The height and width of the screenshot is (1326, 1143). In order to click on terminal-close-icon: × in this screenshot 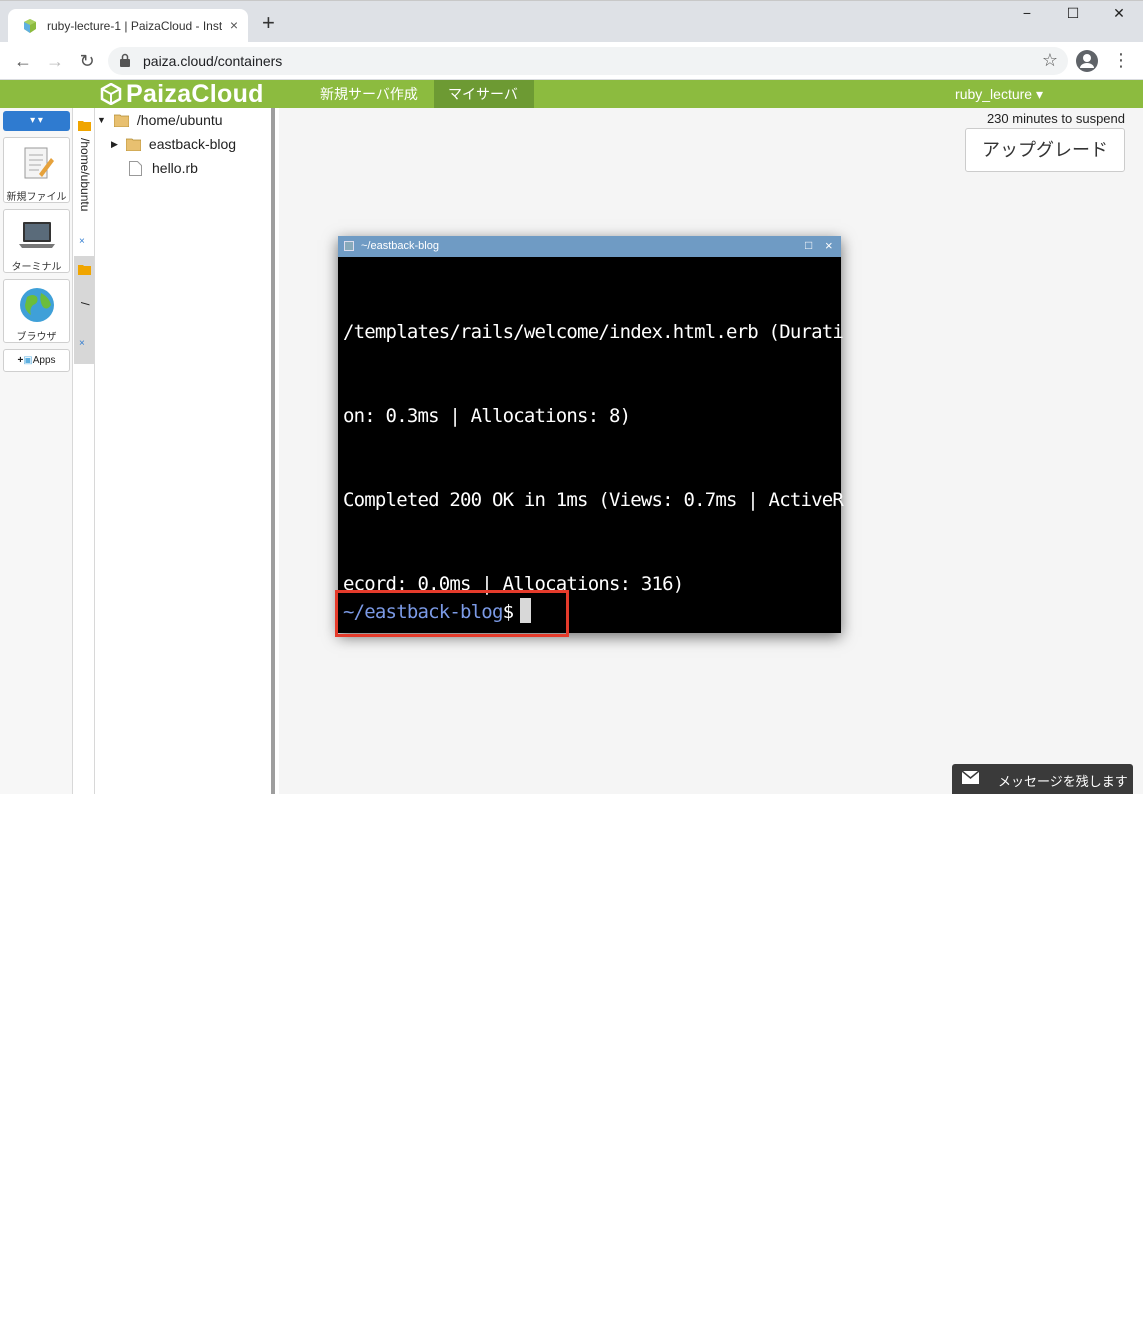, I will do `click(829, 245)`.